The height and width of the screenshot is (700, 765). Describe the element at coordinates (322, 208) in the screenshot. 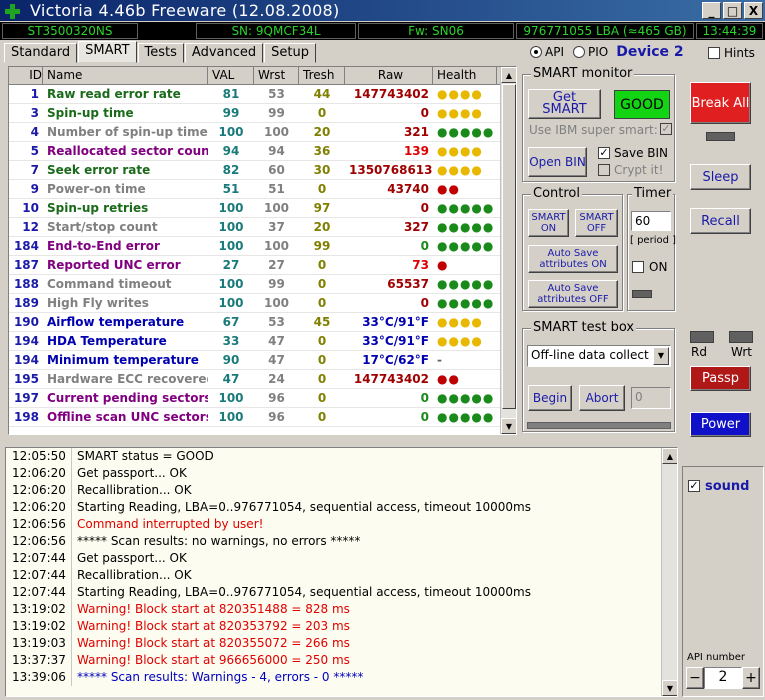

I see `attr-tresh: 97` at that location.